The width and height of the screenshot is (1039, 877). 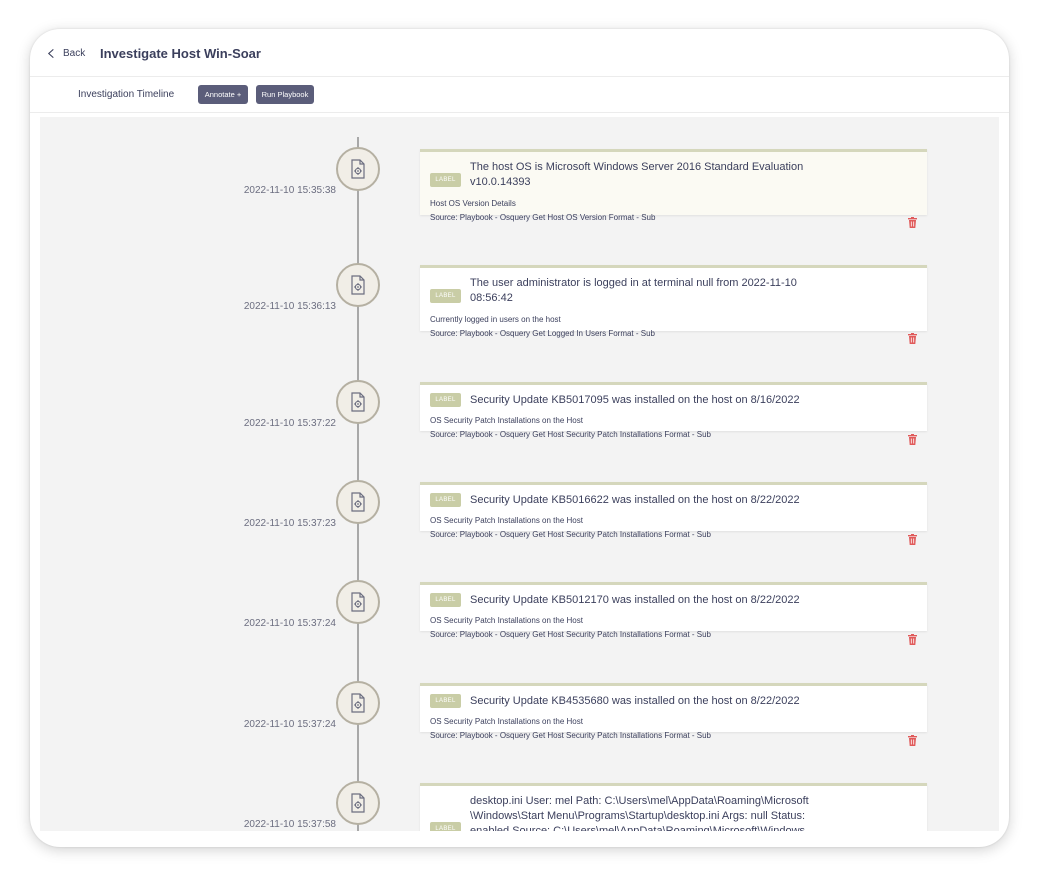 What do you see at coordinates (289, 306) in the screenshot?
I see `entry-timestamp: 2022-11-10 15:36:13` at bounding box center [289, 306].